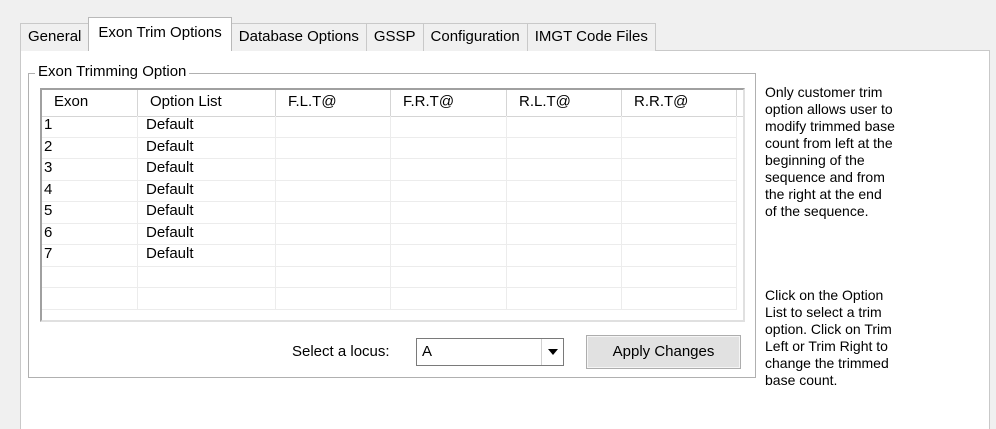  I want to click on cell-exon: 1, so click(90, 127).